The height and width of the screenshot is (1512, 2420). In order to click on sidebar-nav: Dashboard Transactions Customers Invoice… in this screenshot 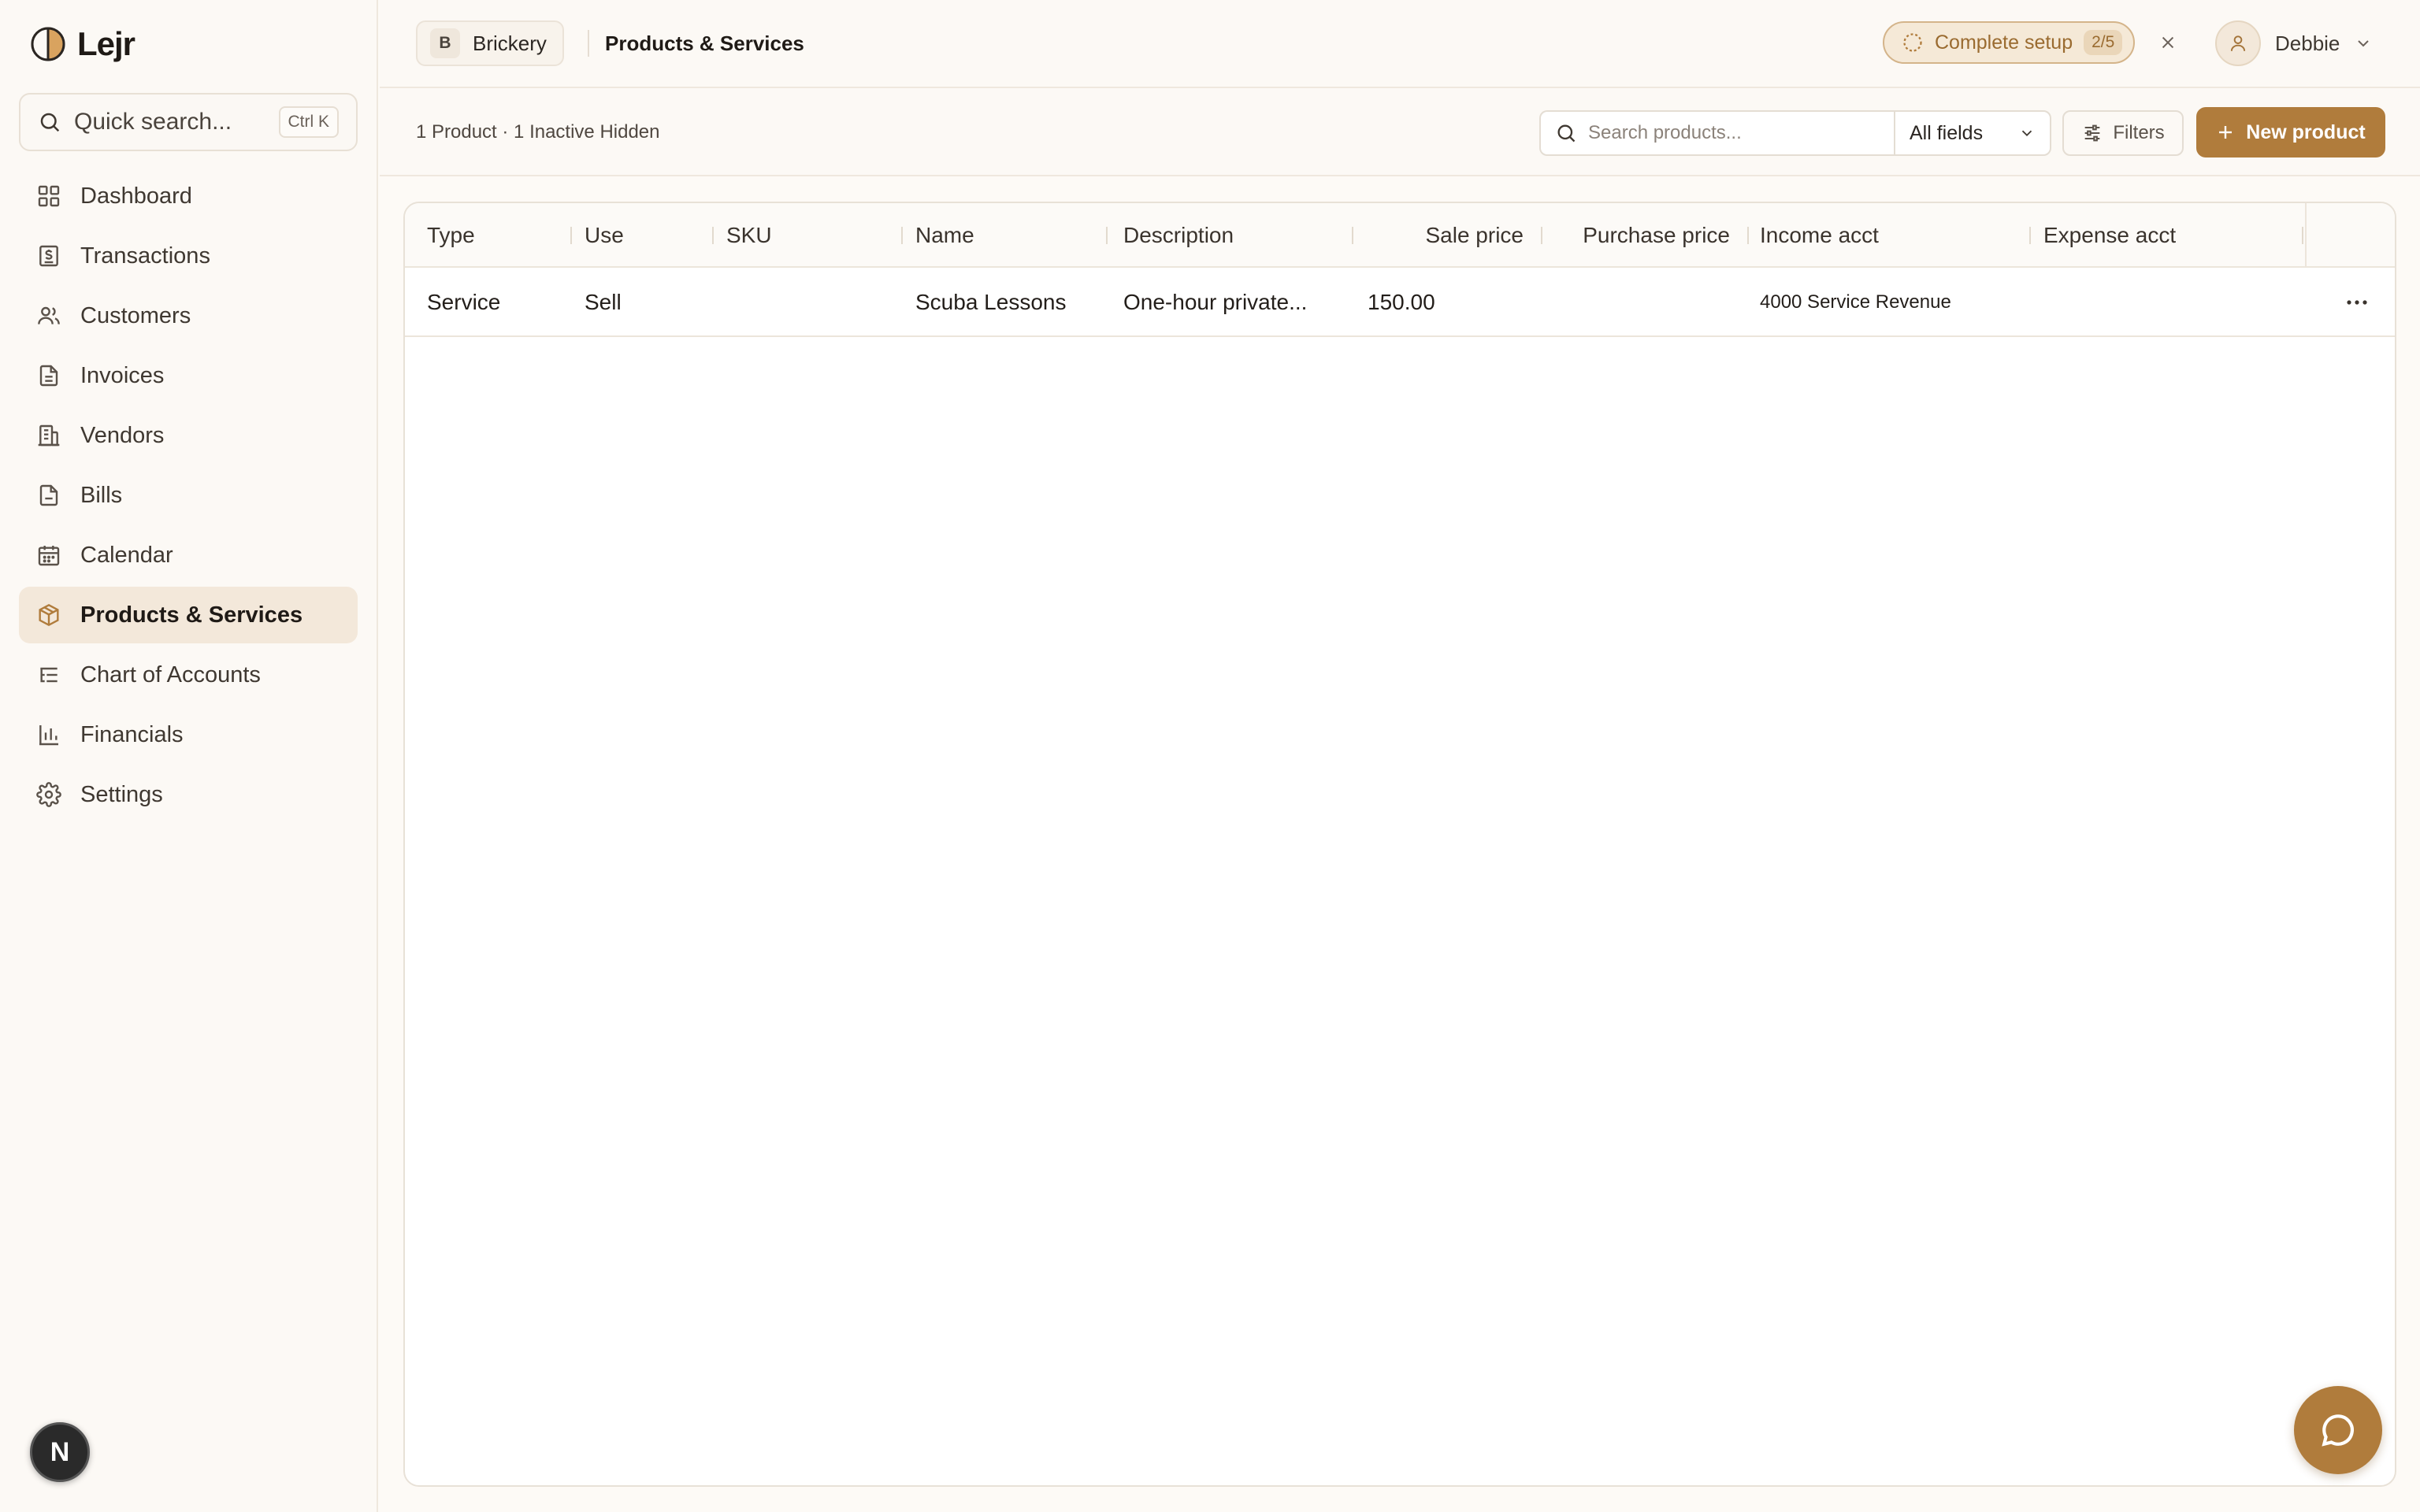, I will do `click(188, 497)`.